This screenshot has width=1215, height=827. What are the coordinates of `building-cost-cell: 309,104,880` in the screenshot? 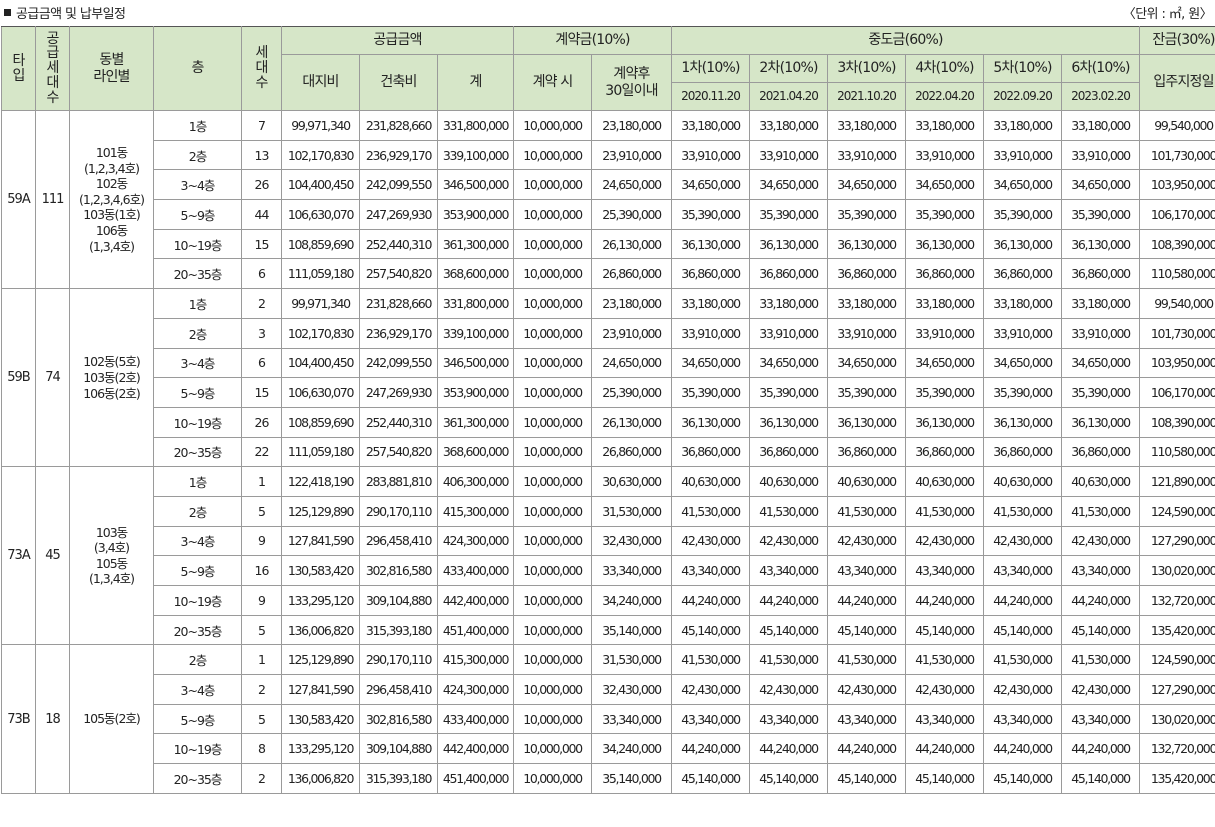 It's located at (398, 749).